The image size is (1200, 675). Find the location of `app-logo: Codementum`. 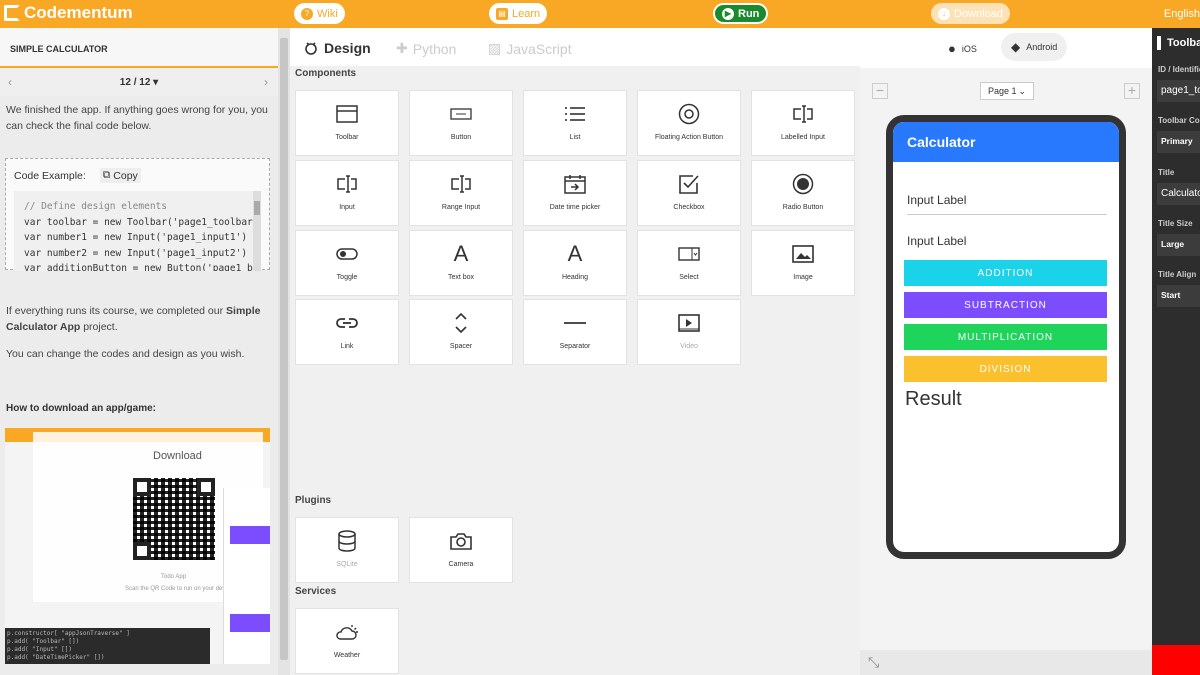

app-logo: Codementum is located at coordinates (68, 13).